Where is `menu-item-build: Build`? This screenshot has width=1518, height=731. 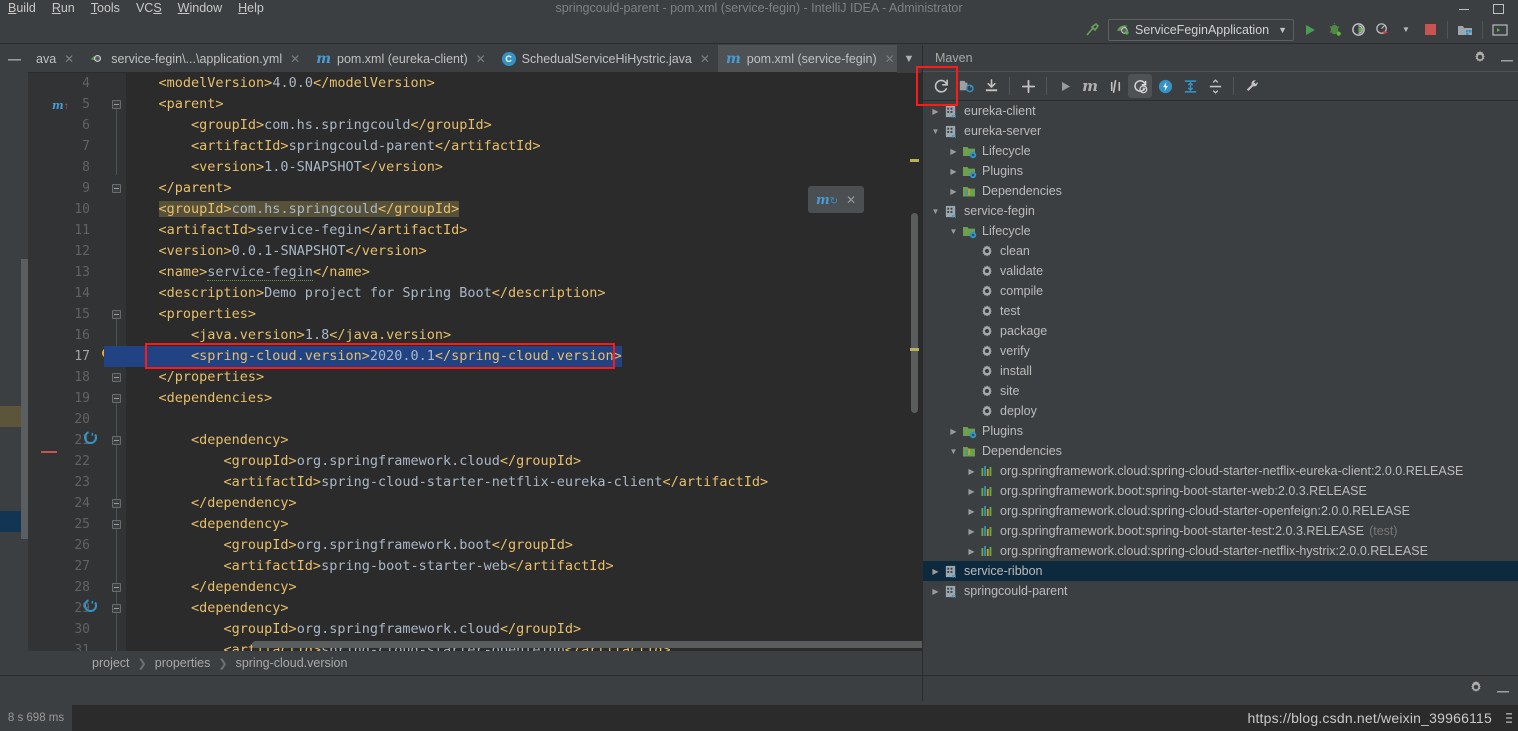 menu-item-build: Build is located at coordinates (22, 8).